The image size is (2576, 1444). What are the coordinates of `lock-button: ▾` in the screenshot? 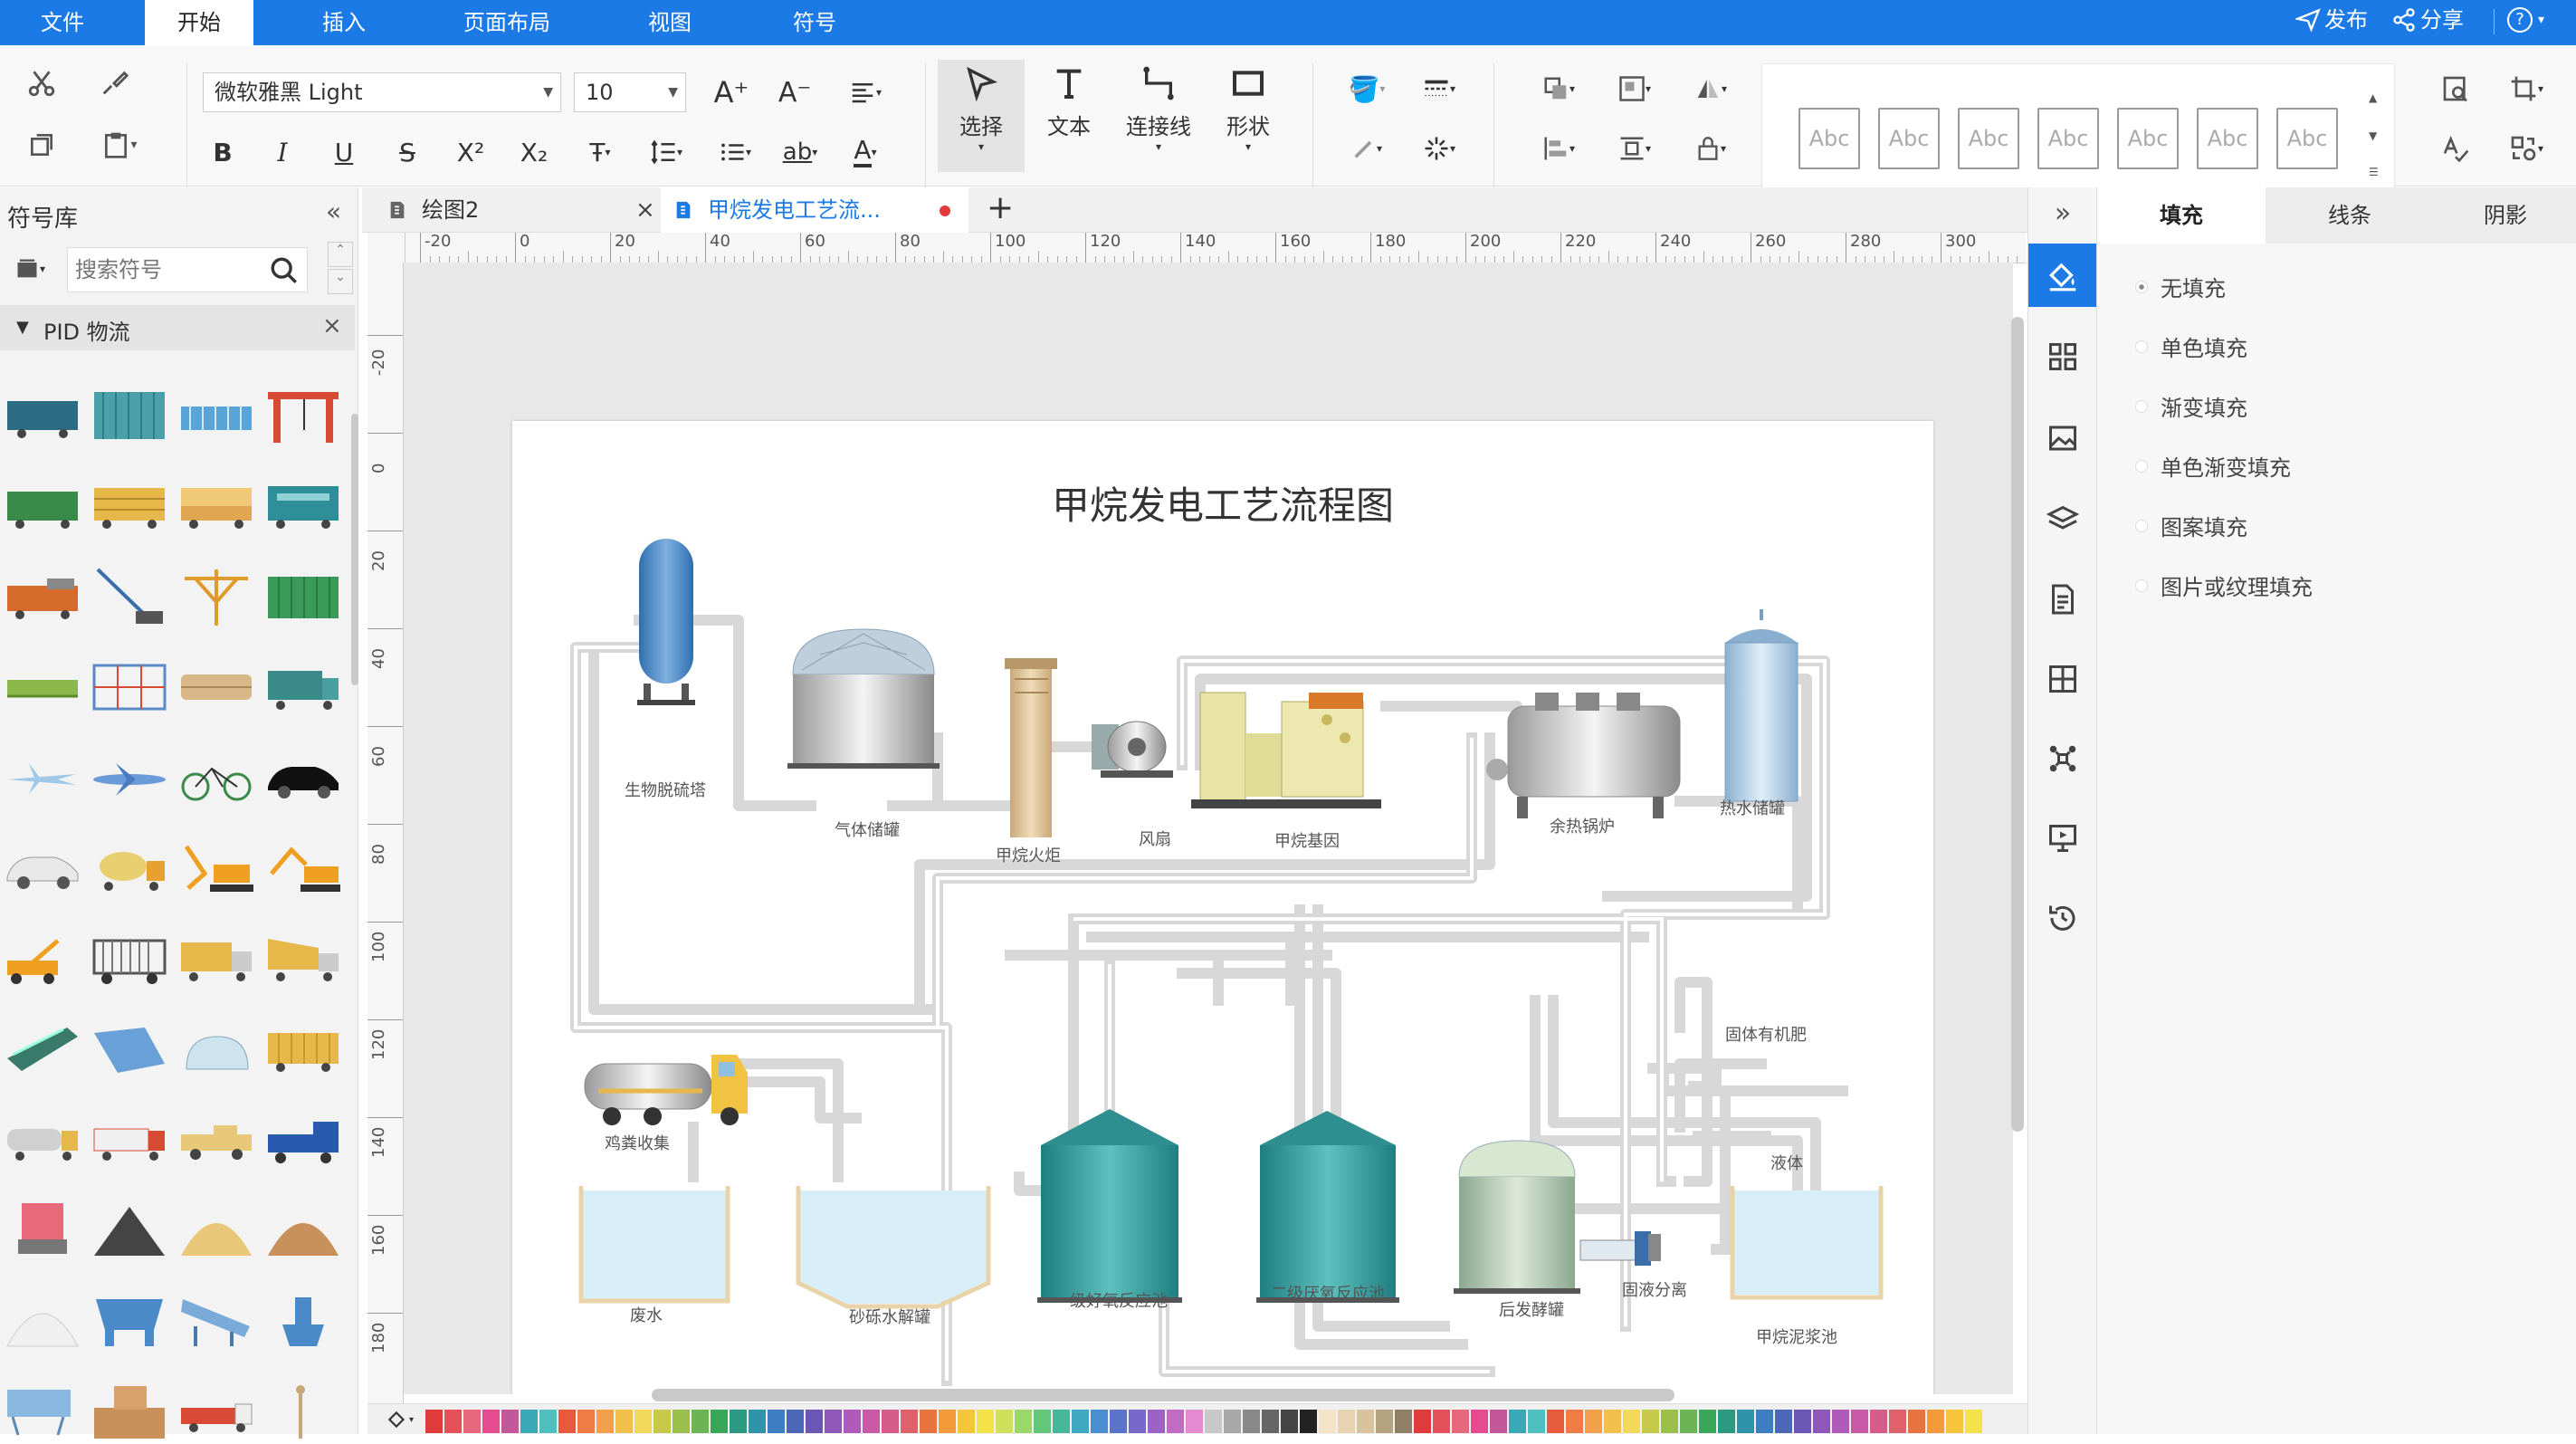 It's located at (1711, 148).